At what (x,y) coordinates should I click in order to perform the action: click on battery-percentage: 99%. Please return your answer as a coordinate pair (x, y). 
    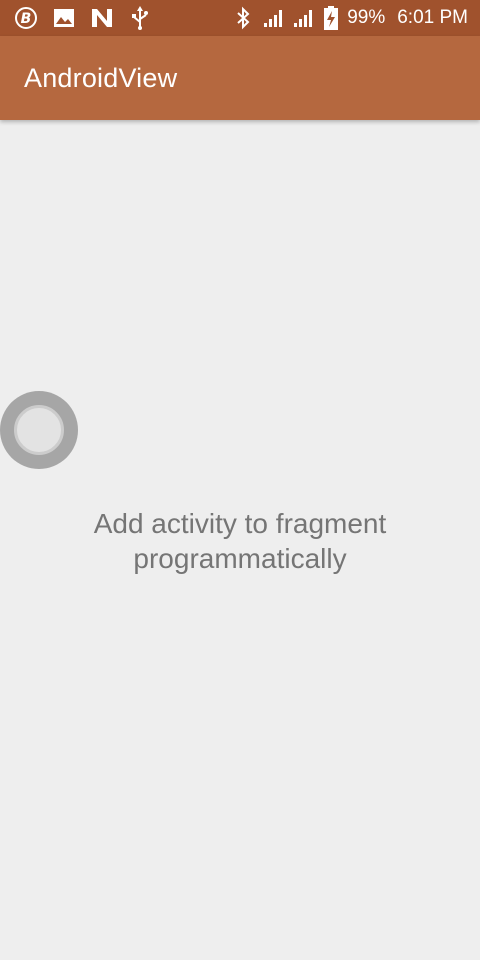
    Looking at the image, I should click on (366, 17).